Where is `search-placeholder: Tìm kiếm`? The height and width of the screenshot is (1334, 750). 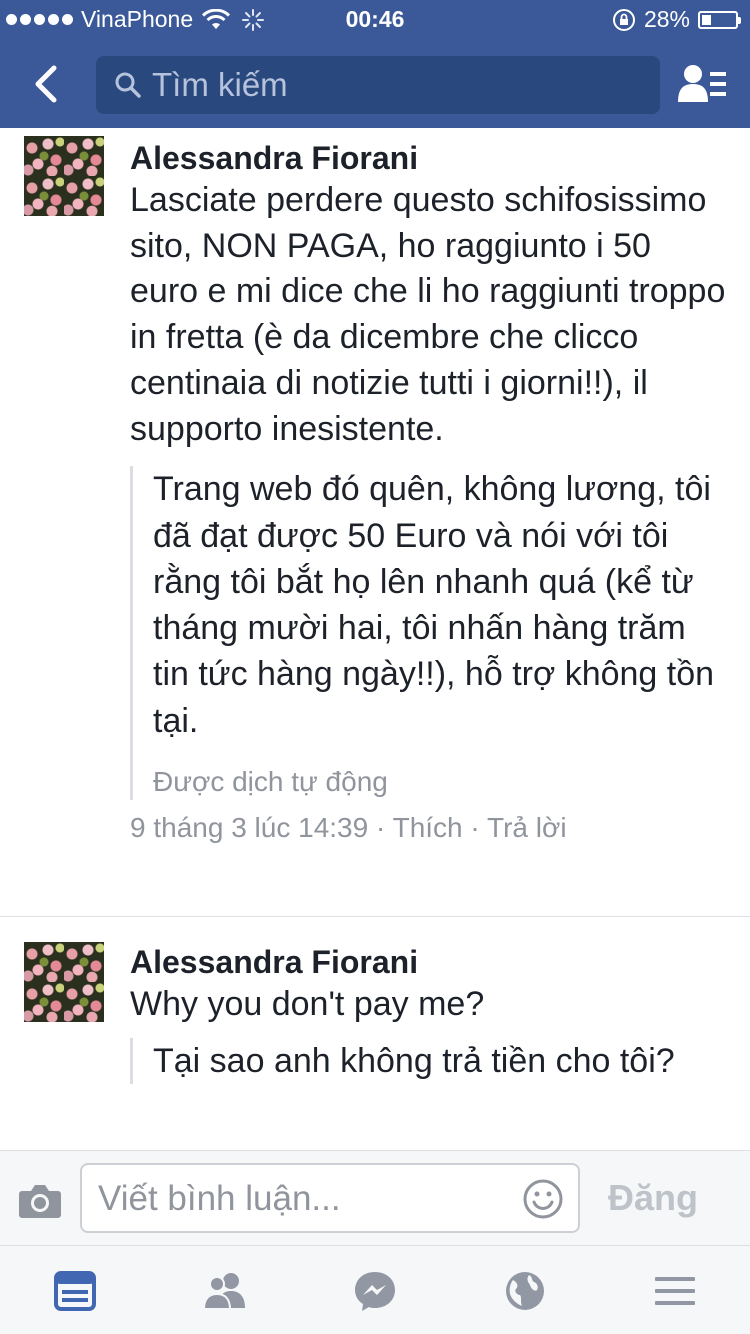
search-placeholder: Tìm kiếm is located at coordinates (220, 84).